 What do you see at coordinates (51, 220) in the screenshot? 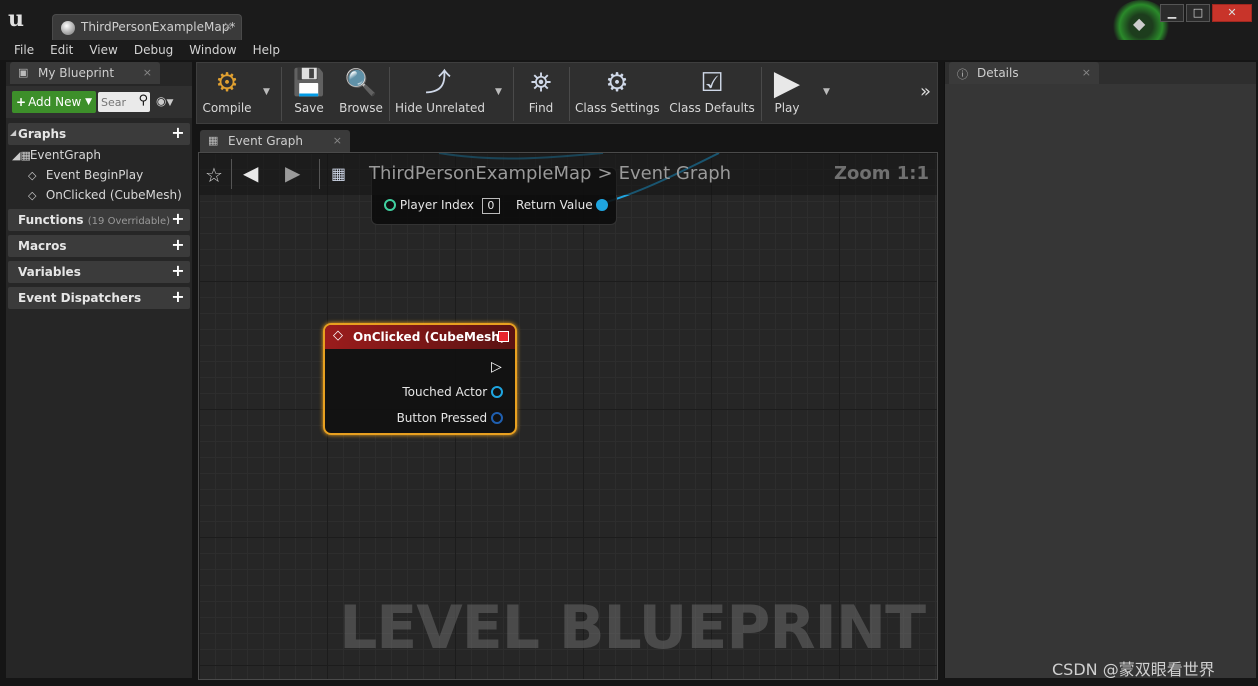
I see `functions-label: Functions` at bounding box center [51, 220].